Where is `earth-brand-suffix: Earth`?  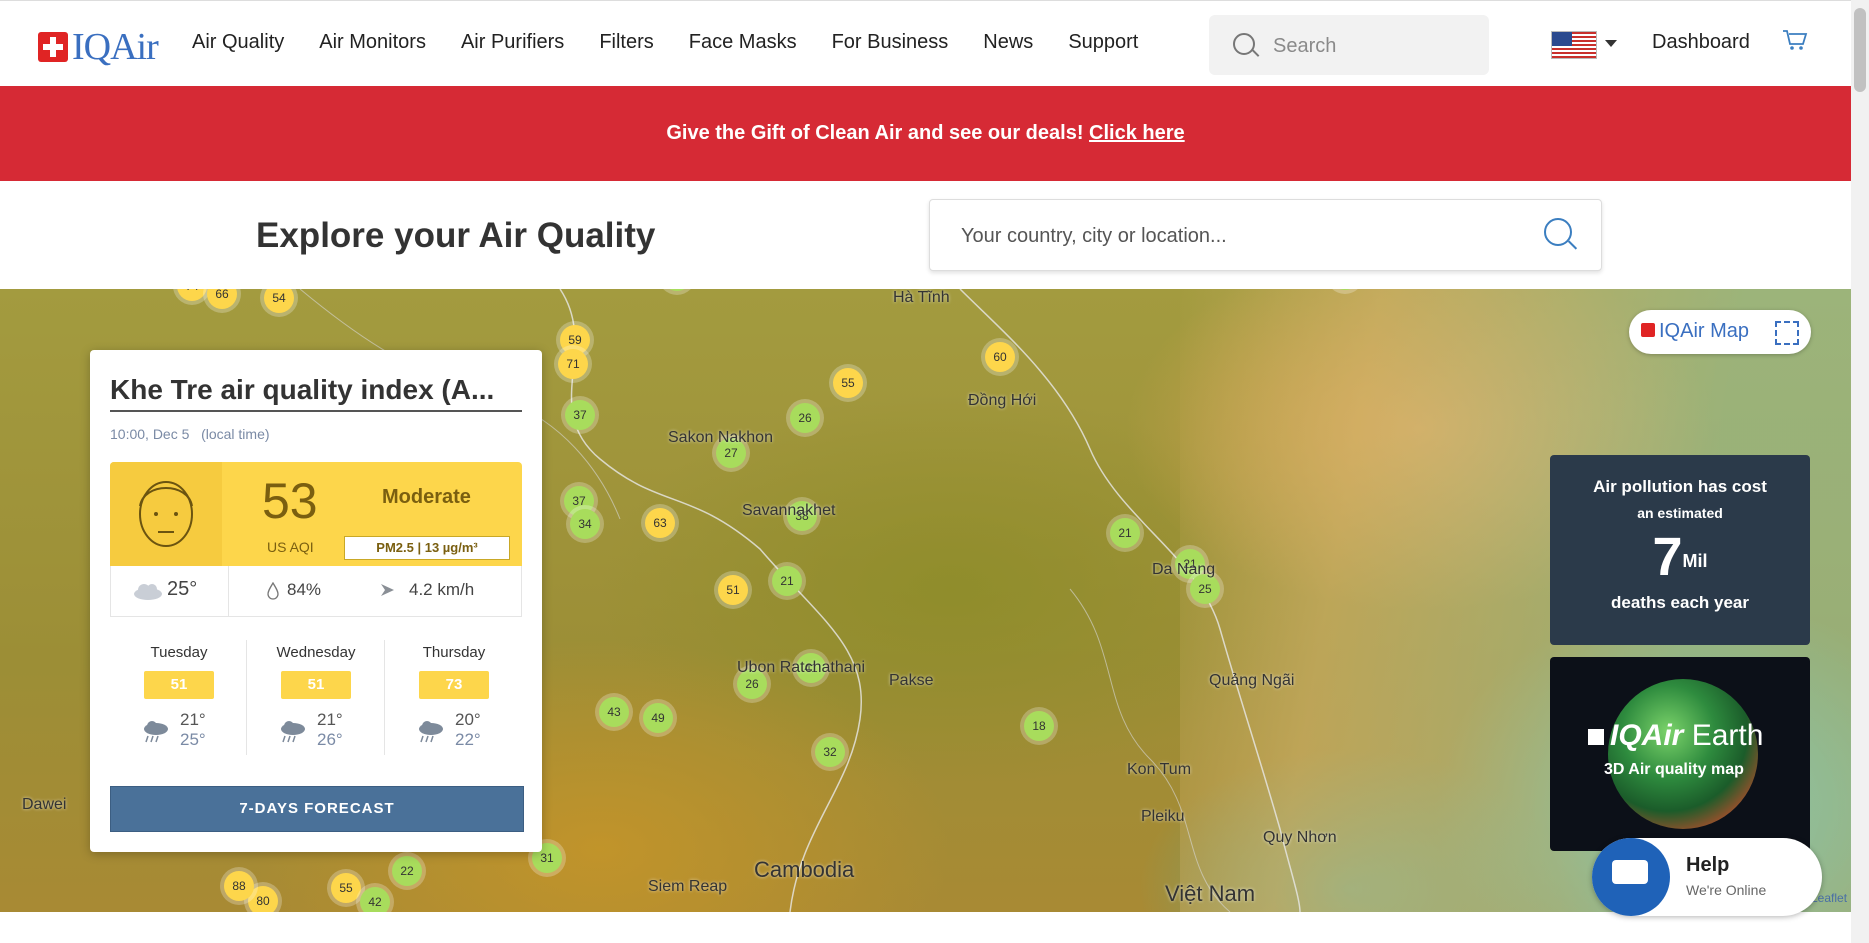
earth-brand-suffix: Earth is located at coordinates (1727, 735).